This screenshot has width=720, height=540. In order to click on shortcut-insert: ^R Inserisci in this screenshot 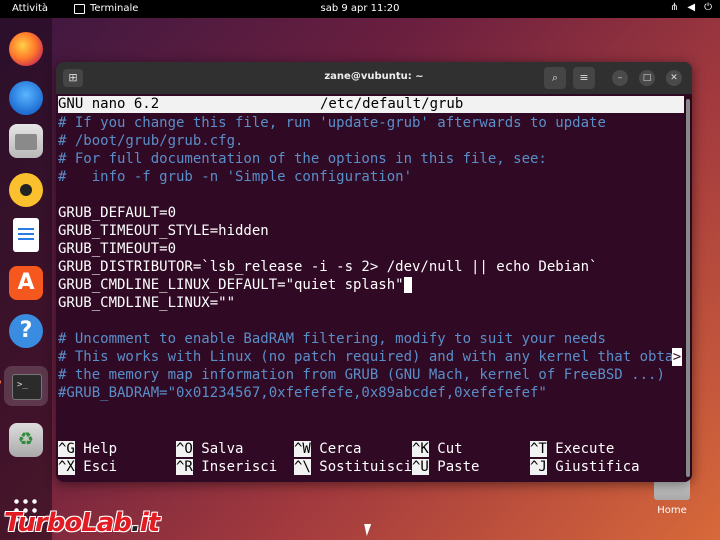, I will do `click(226, 467)`.